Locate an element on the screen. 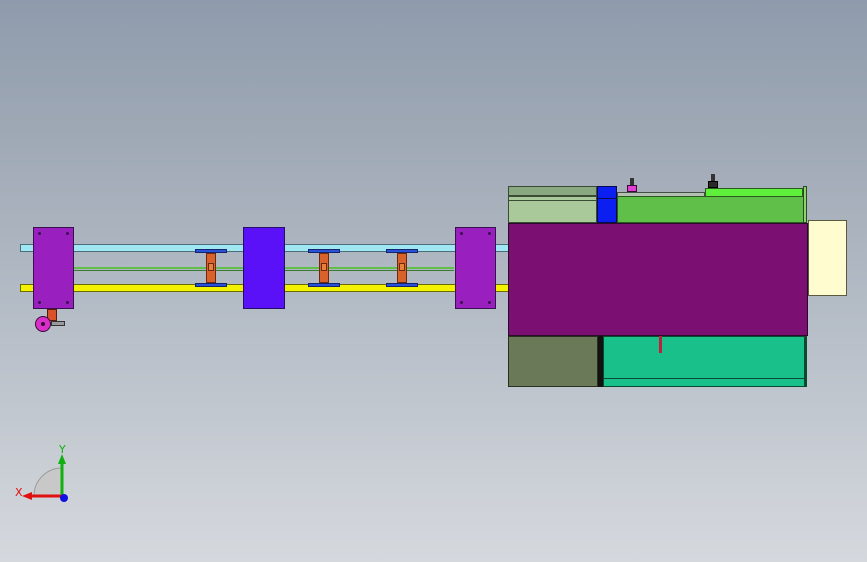 The height and width of the screenshot is (562, 867). teal-block-line is located at coordinates (704, 378).